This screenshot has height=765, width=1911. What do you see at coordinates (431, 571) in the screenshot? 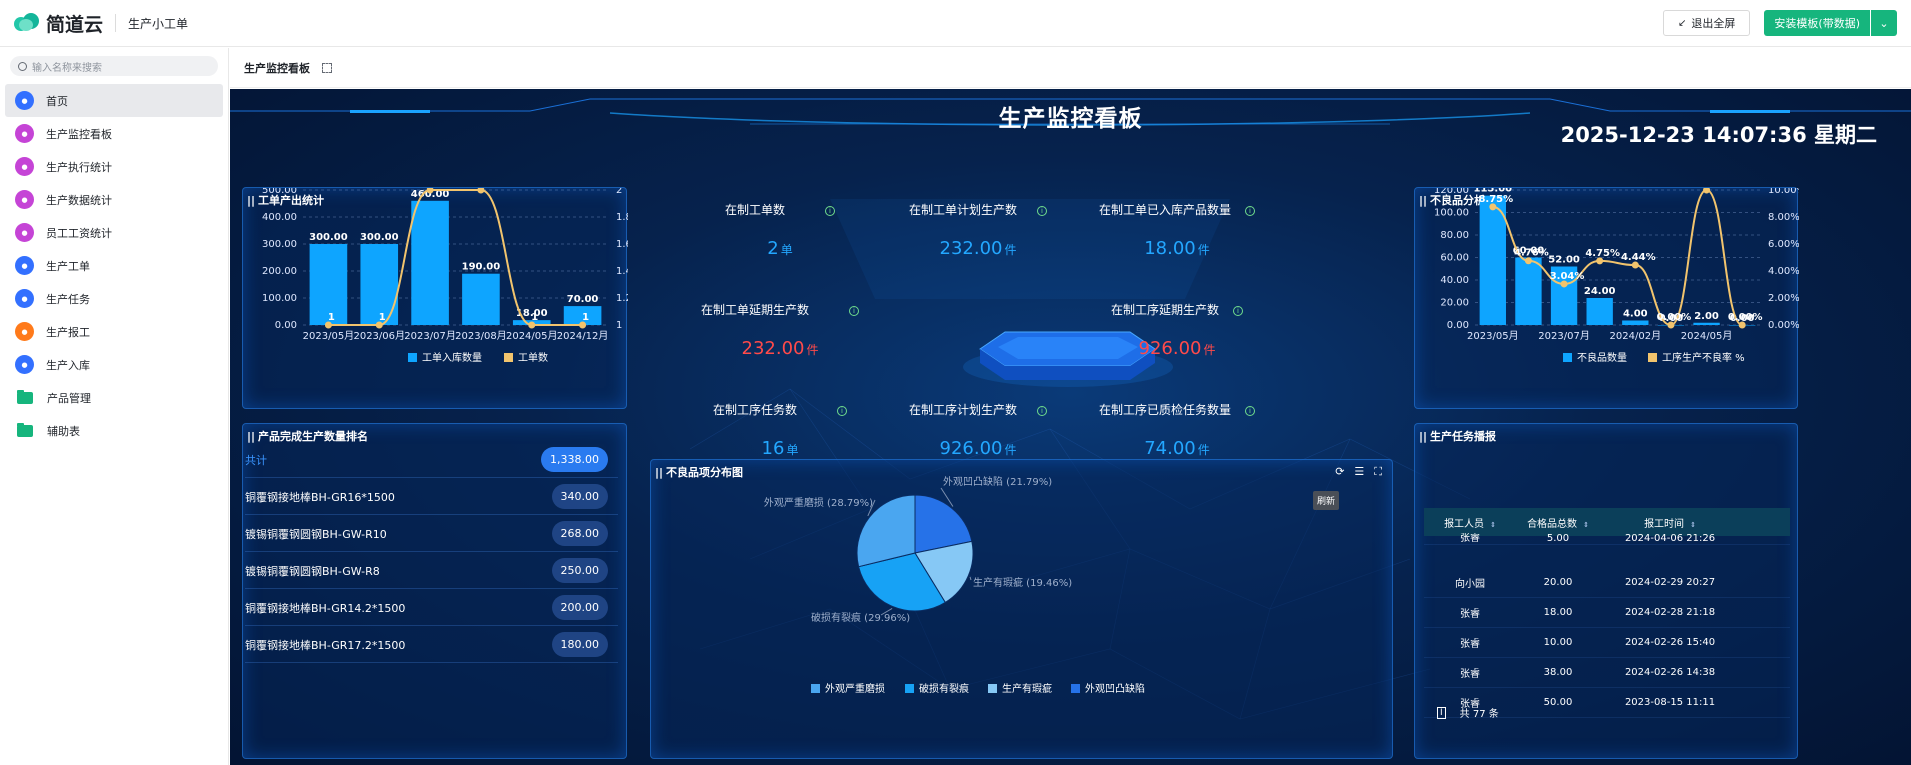
I see `ranking-row: 镀锡铜覆钢圆钢BH-GW-R8 250.00` at bounding box center [431, 571].